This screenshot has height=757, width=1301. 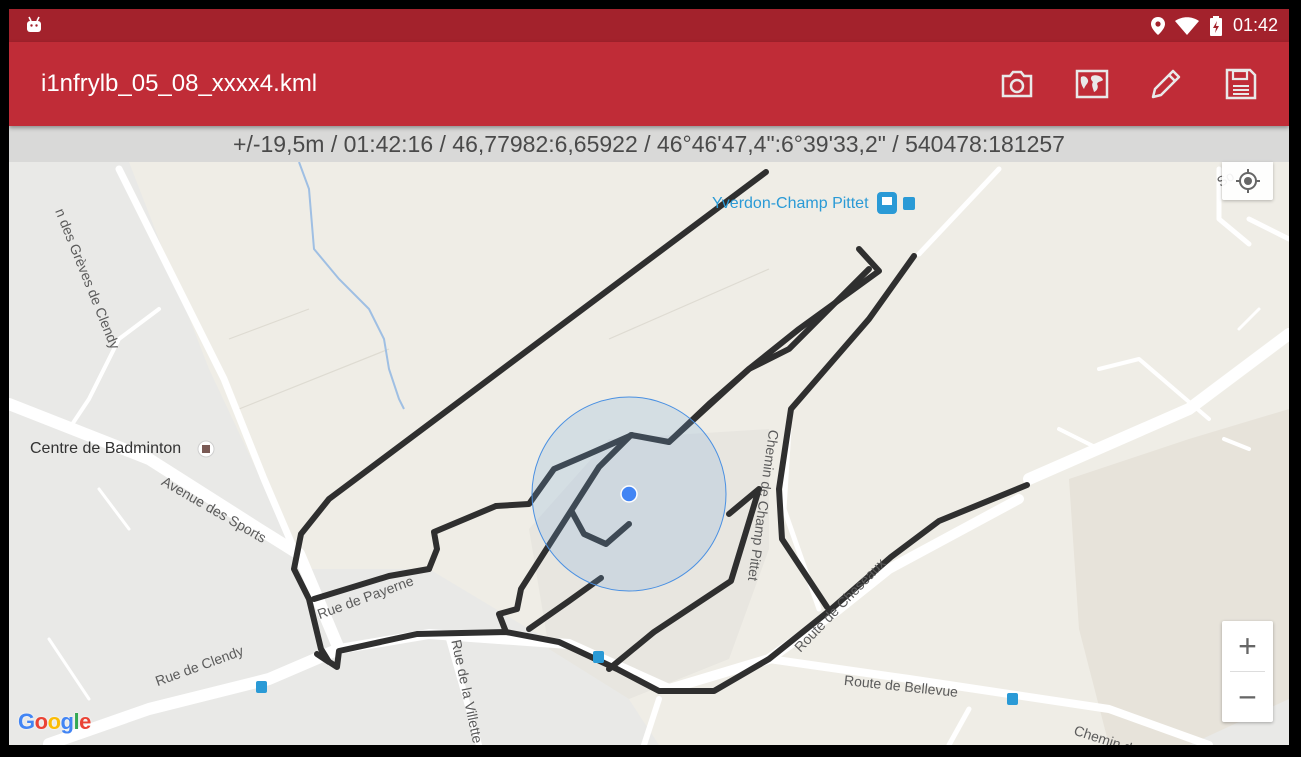 I want to click on poi-label-badminton: Centre de Badminton, so click(x=105, y=449).